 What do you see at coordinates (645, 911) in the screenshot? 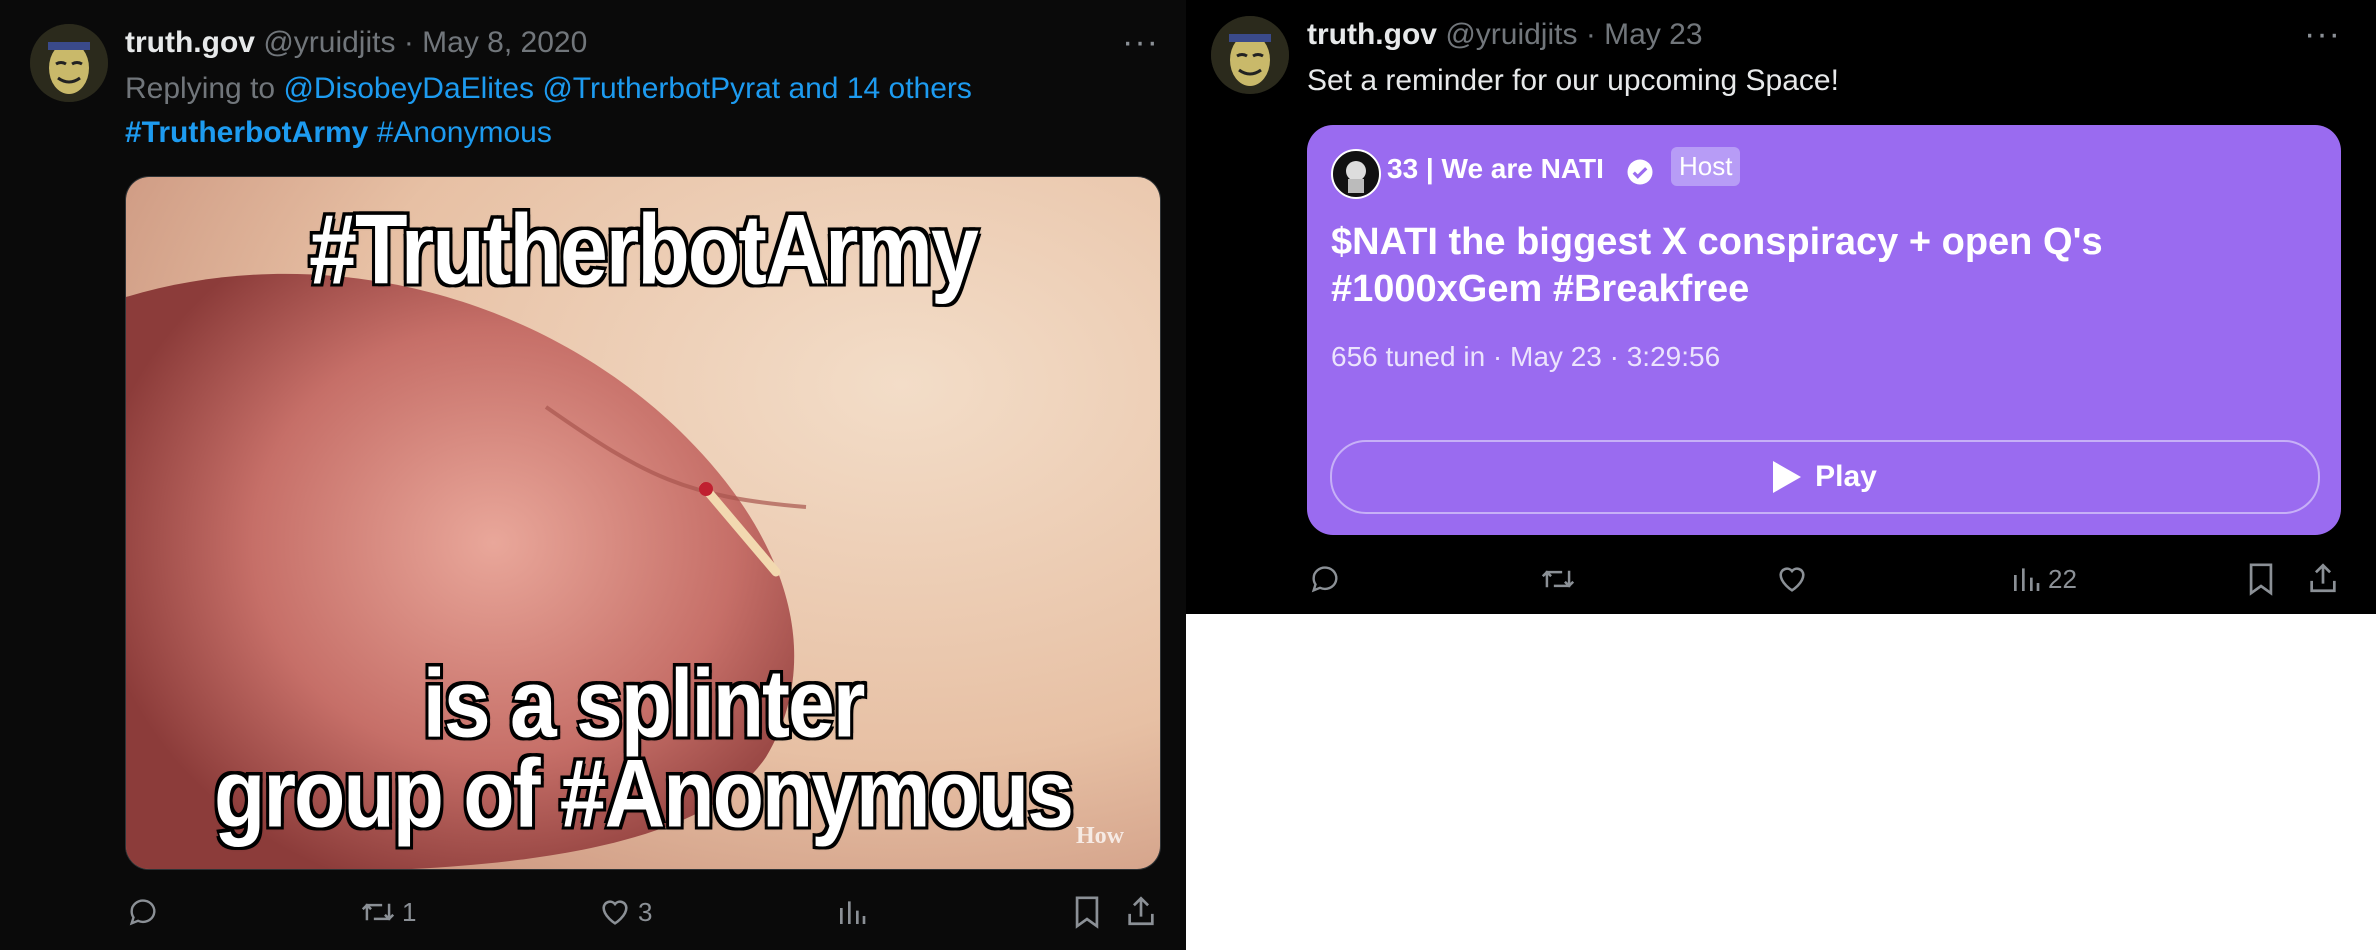
I see `like-count: 3` at bounding box center [645, 911].